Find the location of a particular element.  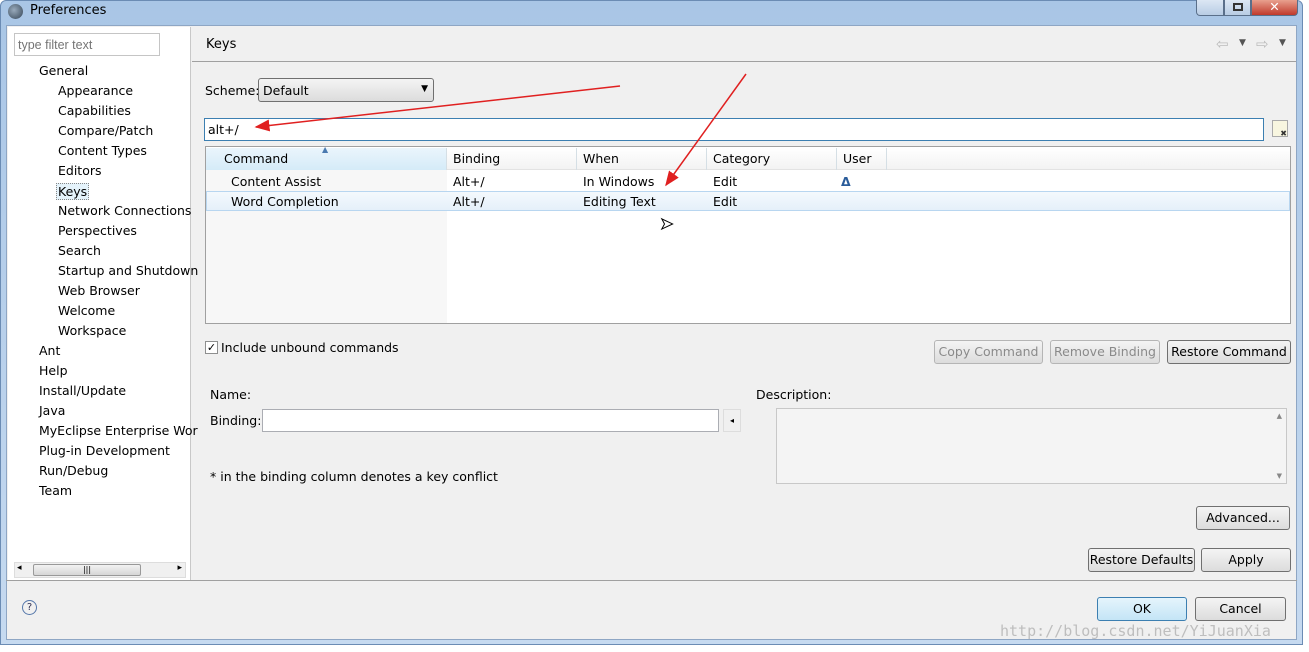

annotation-arrow-search is located at coordinates (437, 108).